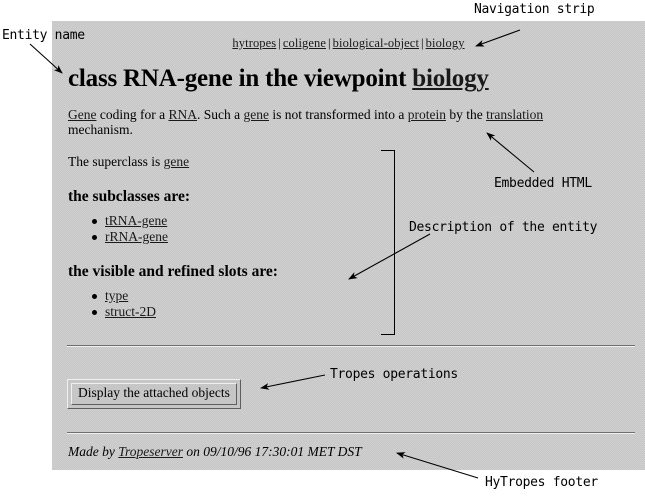 The image size is (645, 501). I want to click on page-title: class RNA-gene in the viewpoint biology, so click(356, 79).